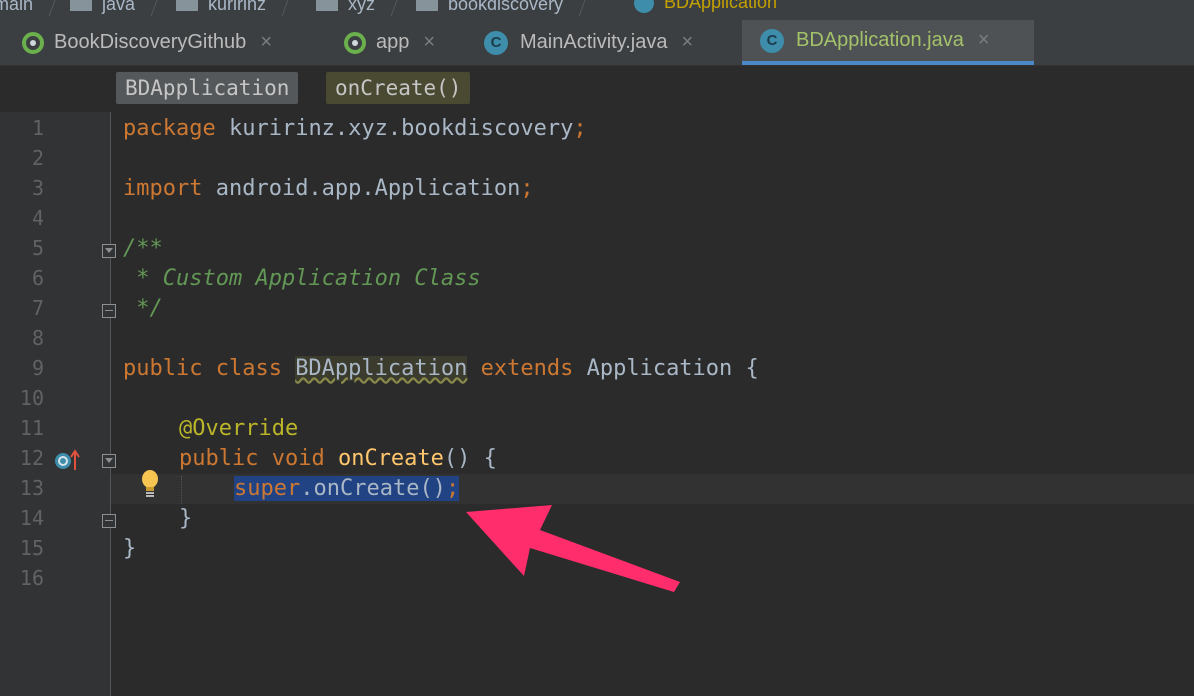 This screenshot has width=1194, height=696. Describe the element at coordinates (258, 458) in the screenshot. I see `keyword: public void` at that location.